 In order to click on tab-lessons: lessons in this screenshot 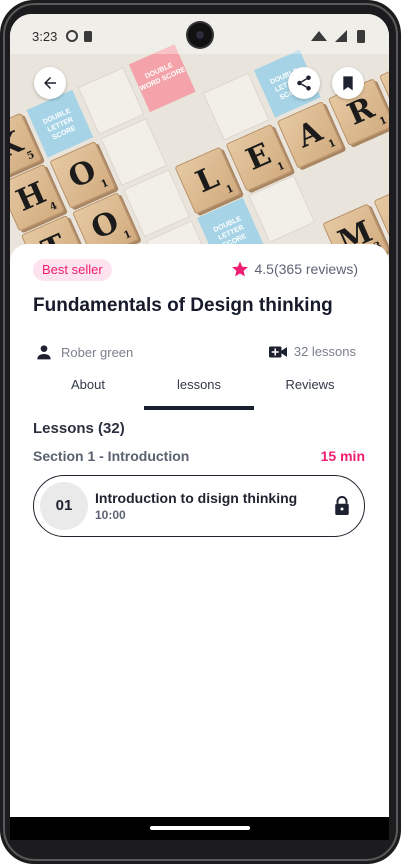, I will do `click(199, 390)`.